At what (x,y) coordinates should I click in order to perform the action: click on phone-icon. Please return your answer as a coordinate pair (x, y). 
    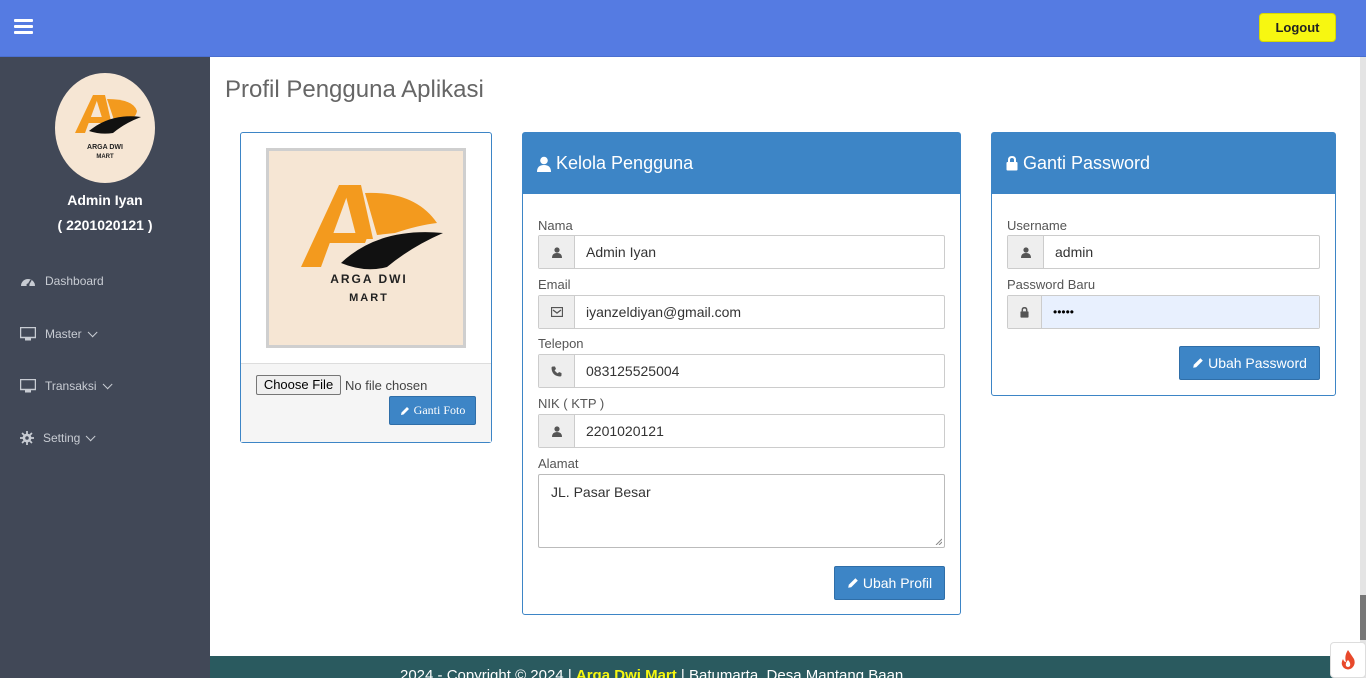
    Looking at the image, I should click on (556, 371).